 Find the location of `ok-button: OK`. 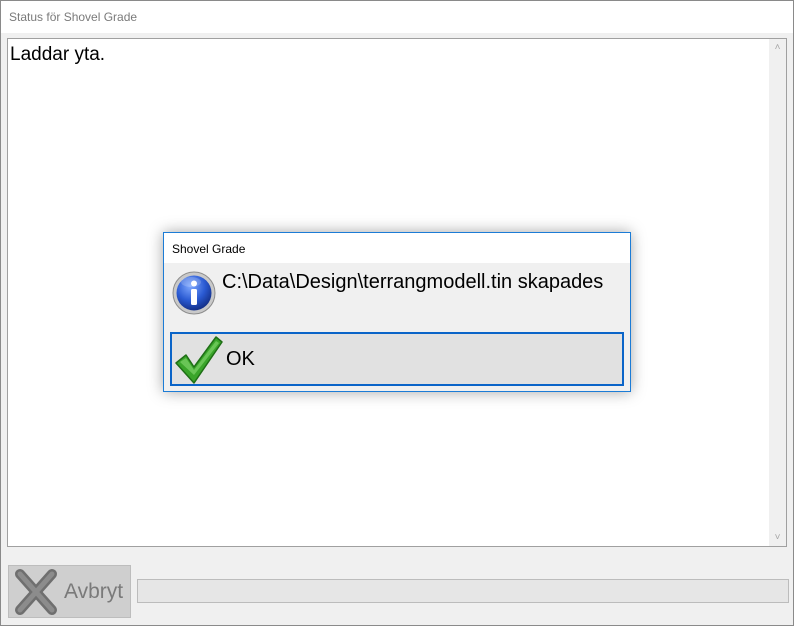

ok-button: OK is located at coordinates (397, 359).